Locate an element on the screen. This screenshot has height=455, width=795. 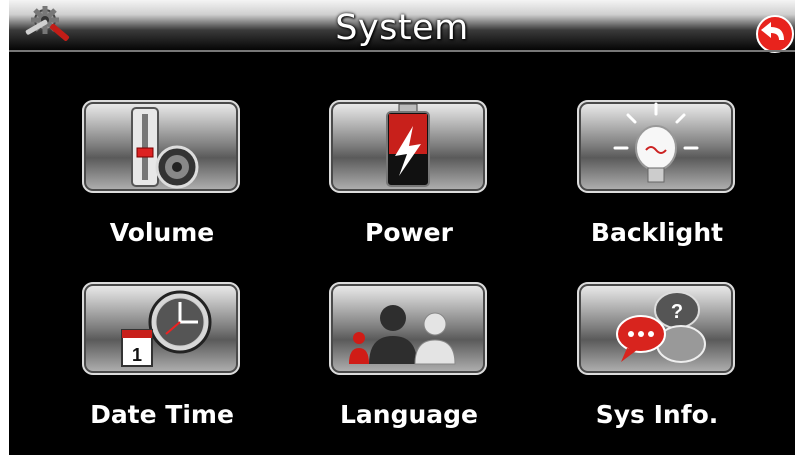
volume-button is located at coordinates (161, 146).